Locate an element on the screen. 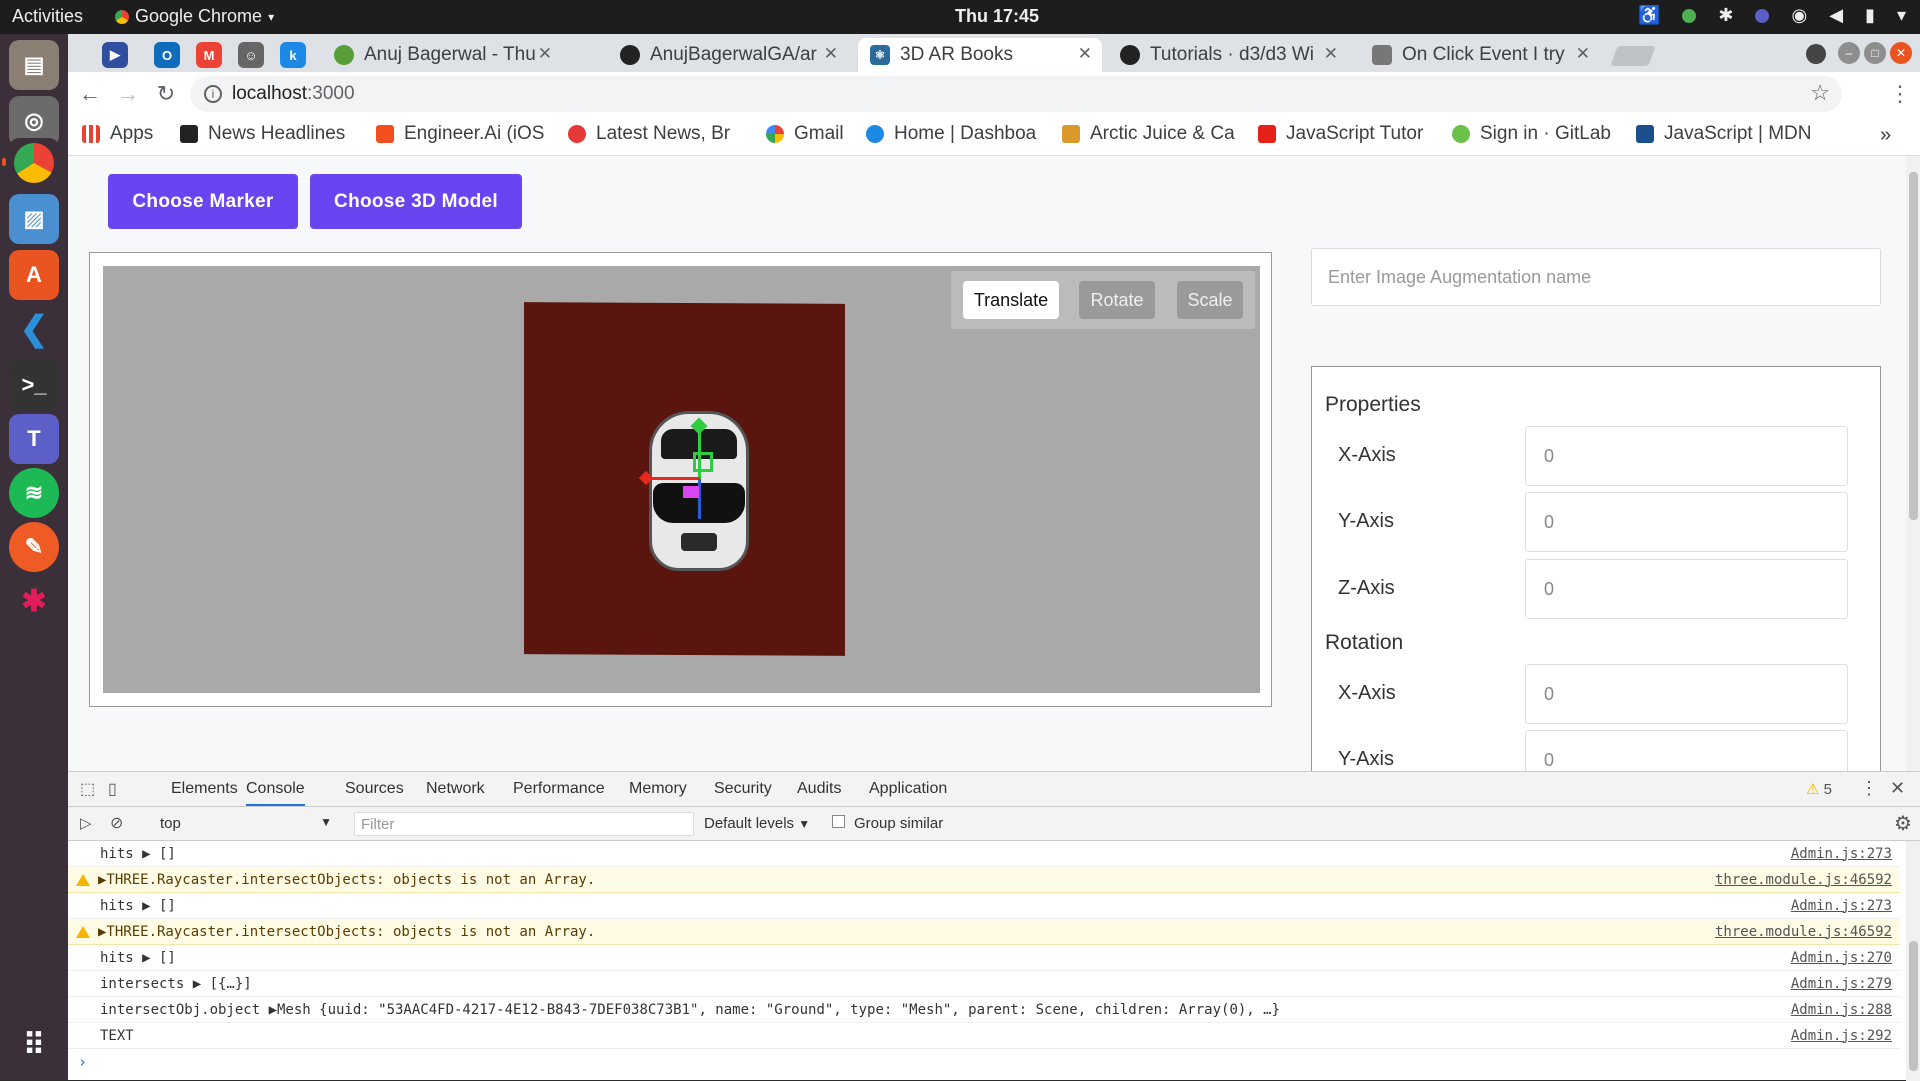  pinned-tab-gmail: M is located at coordinates (209, 55).